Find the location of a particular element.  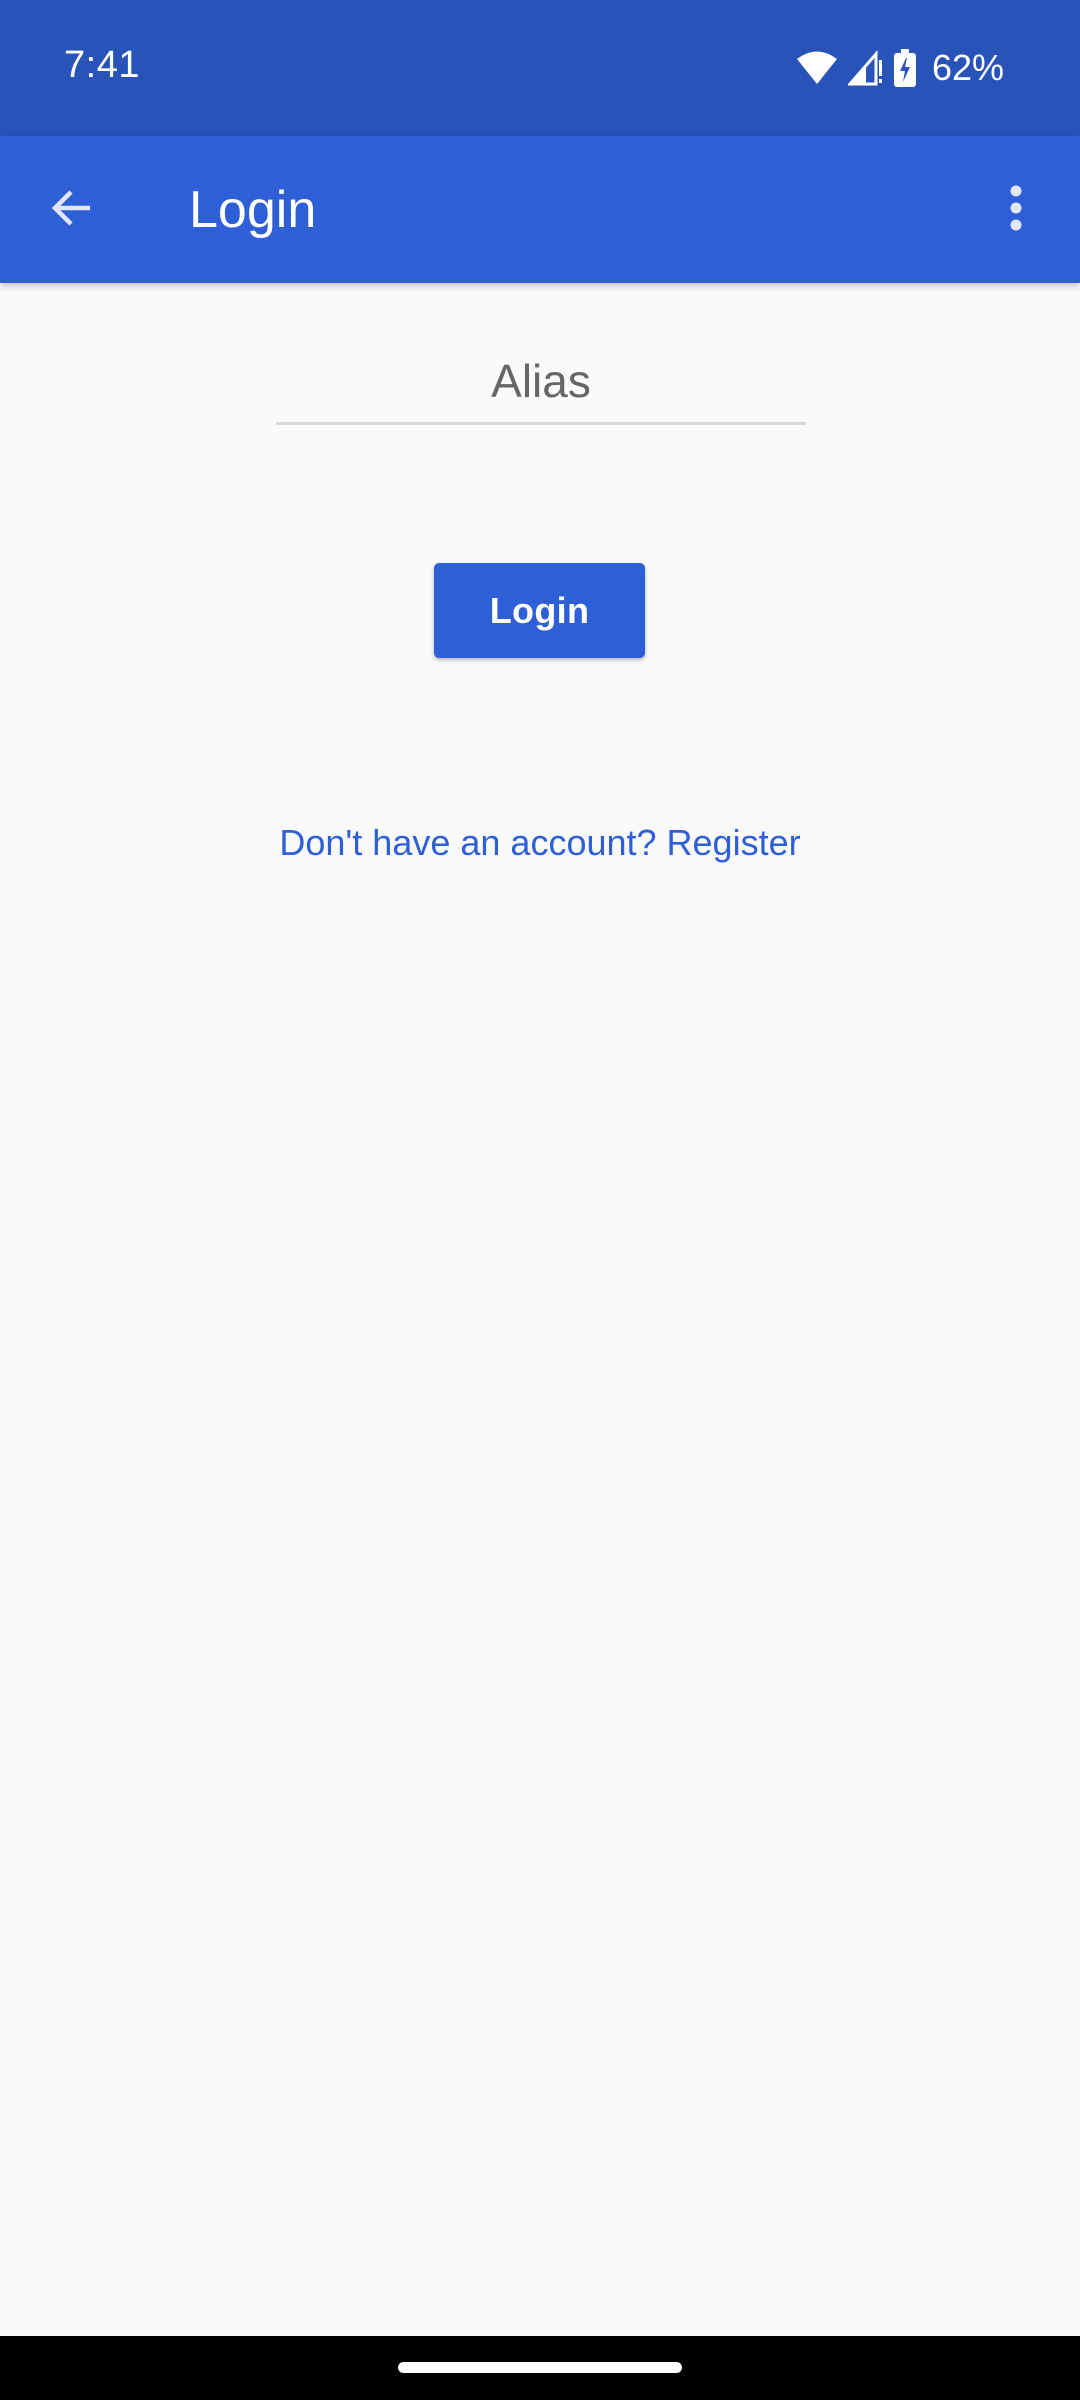

status-bar: 7:41 62% is located at coordinates (540, 68).